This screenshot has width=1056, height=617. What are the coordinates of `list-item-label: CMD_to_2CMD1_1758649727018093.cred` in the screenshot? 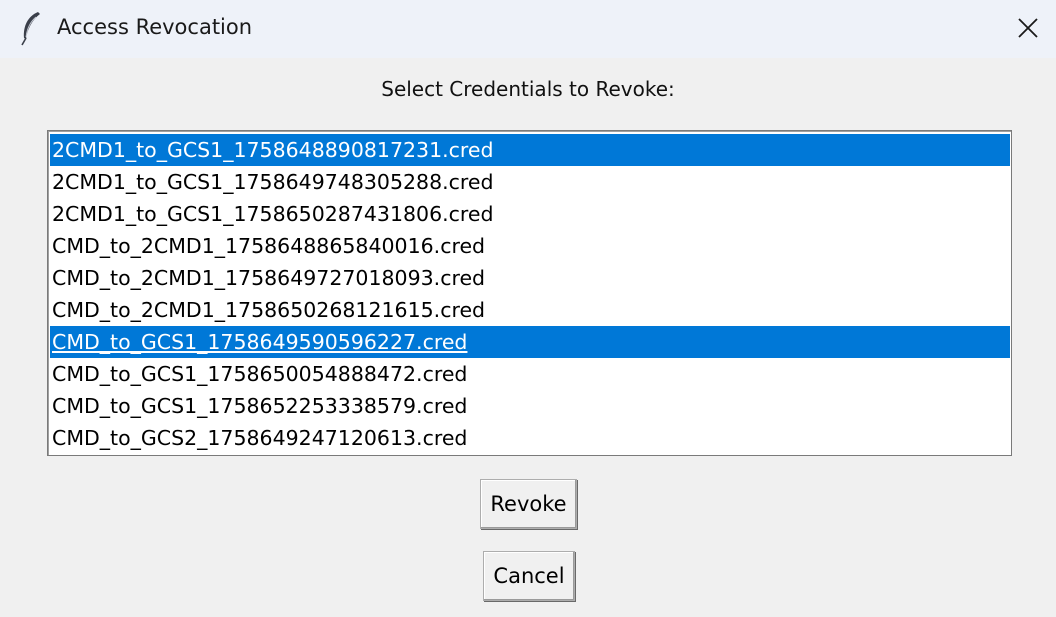 It's located at (269, 278).